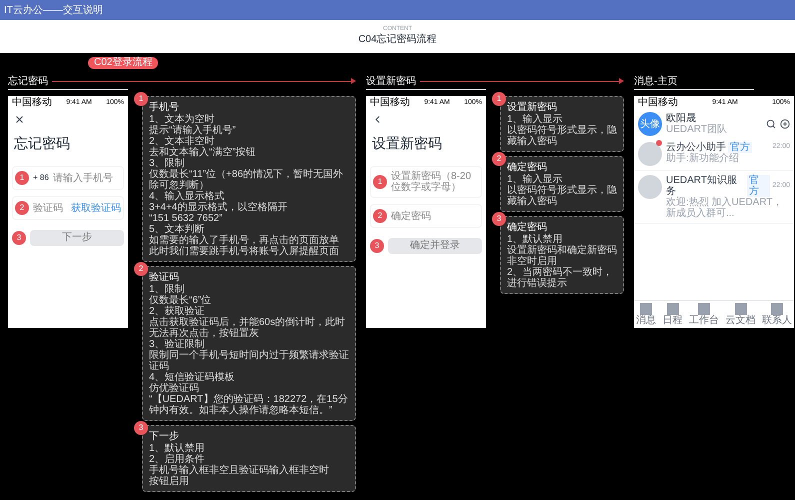  What do you see at coordinates (697, 129) in the screenshot?
I see `team-name: UEDART团队` at bounding box center [697, 129].